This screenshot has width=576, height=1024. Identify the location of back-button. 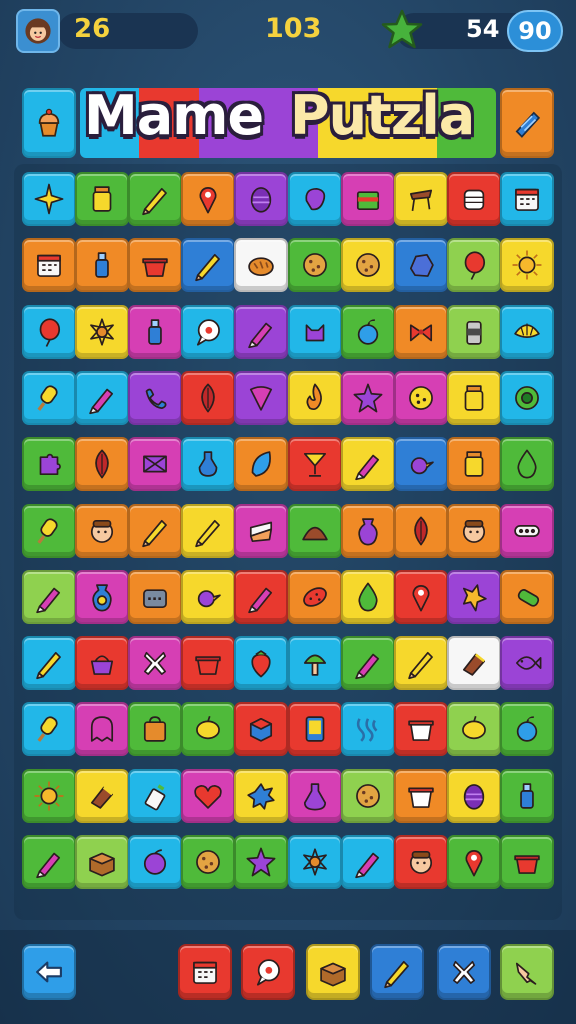
(49, 972).